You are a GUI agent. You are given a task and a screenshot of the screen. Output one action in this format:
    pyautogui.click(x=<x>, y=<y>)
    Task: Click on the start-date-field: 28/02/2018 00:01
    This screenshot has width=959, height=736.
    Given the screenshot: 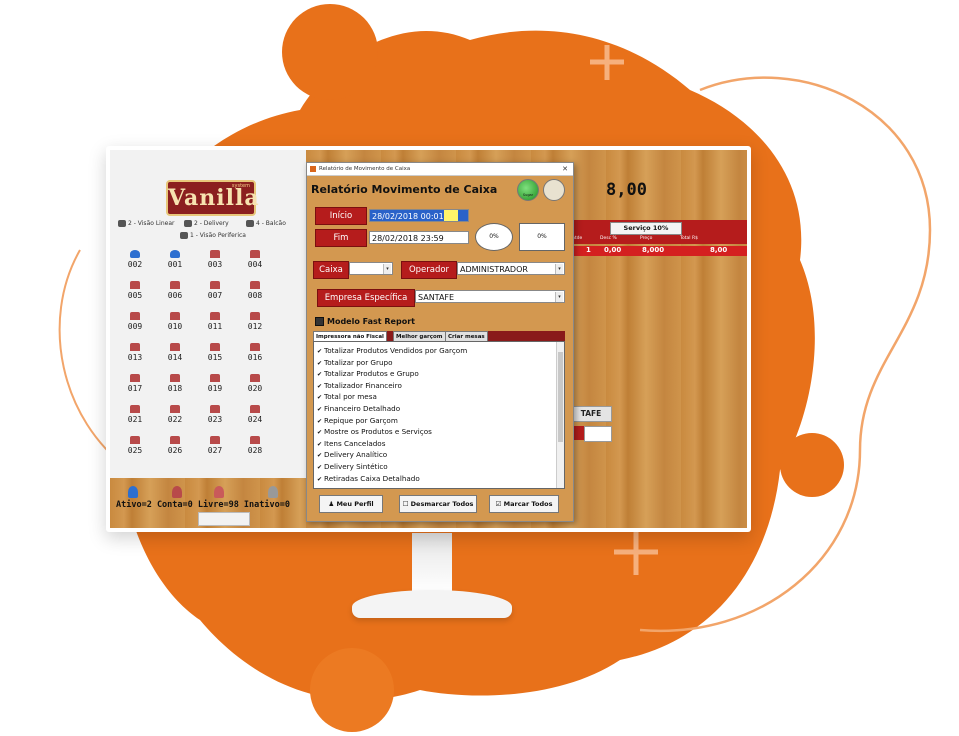 What is the action you would take?
    pyautogui.click(x=419, y=215)
    